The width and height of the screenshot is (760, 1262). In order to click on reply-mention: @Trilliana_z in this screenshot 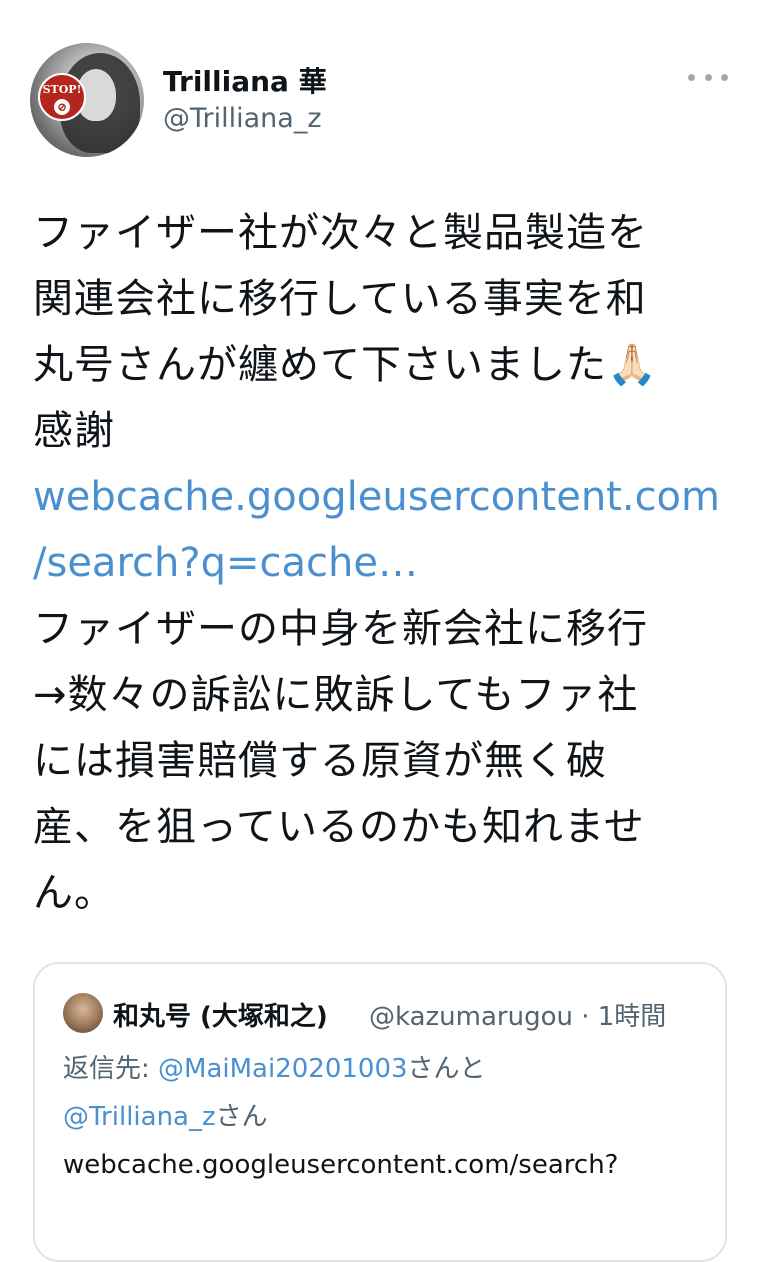, I will do `click(139, 1117)`.